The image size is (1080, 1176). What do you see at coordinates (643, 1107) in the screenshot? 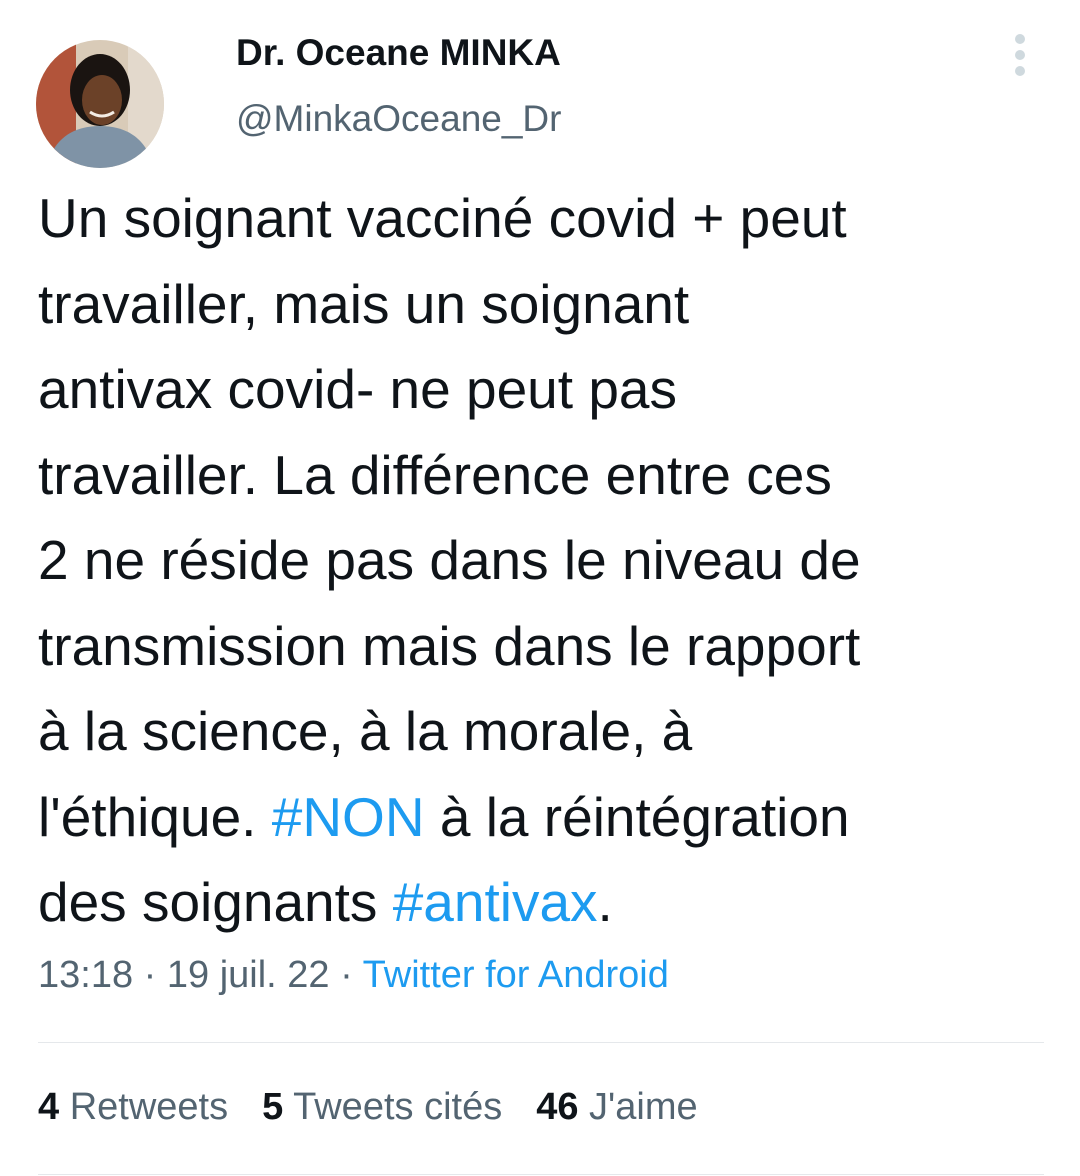
I see `likes-label: J'aime` at bounding box center [643, 1107].